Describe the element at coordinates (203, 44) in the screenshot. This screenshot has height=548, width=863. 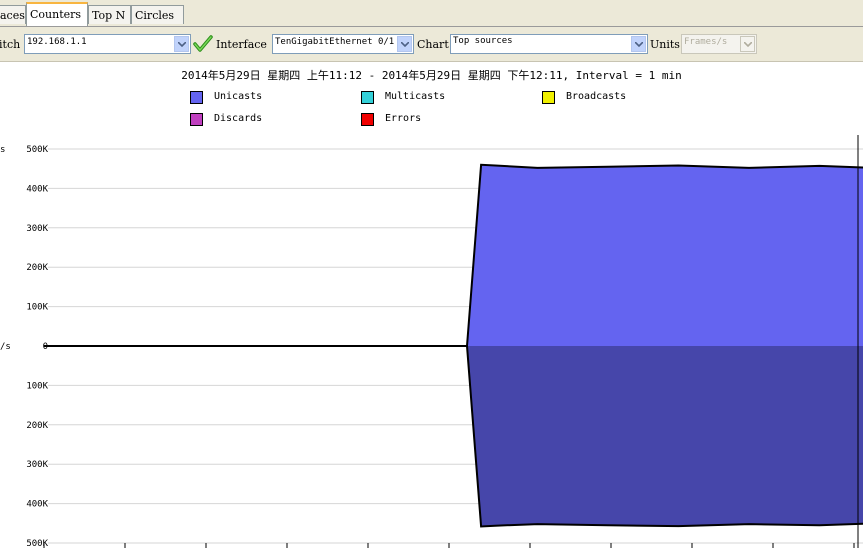
I see `apply-check-icon` at that location.